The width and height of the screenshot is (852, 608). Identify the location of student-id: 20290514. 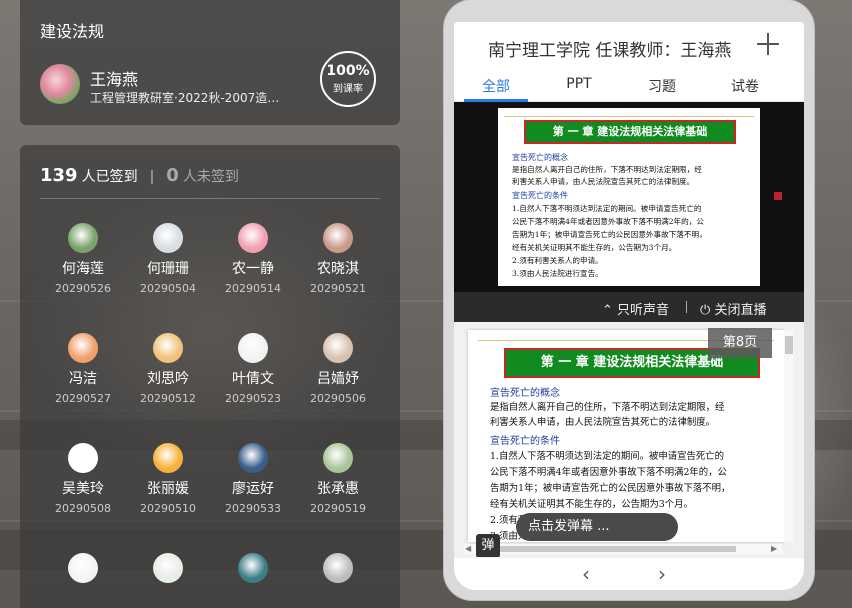
(253, 288).